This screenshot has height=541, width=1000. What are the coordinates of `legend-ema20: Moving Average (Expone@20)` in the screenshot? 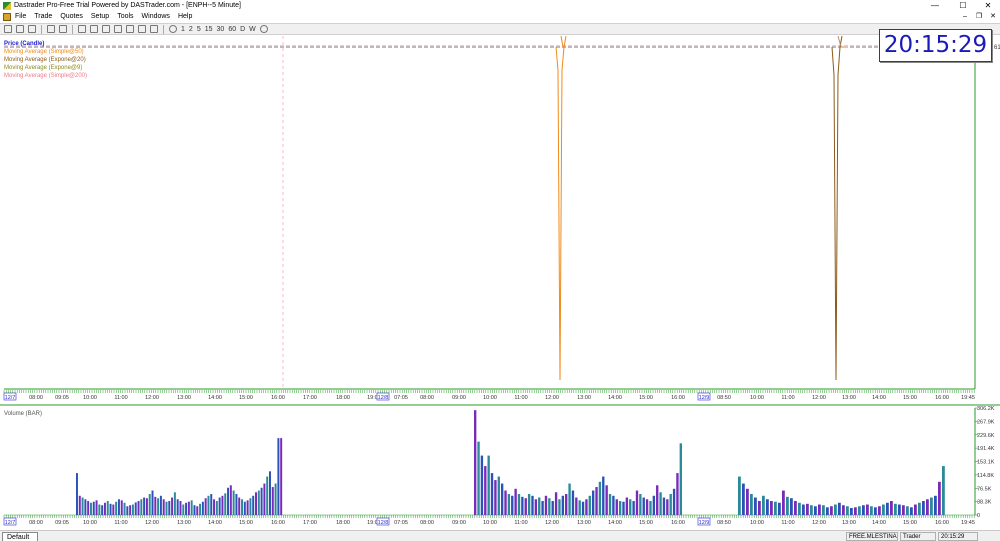 It's located at (45, 60).